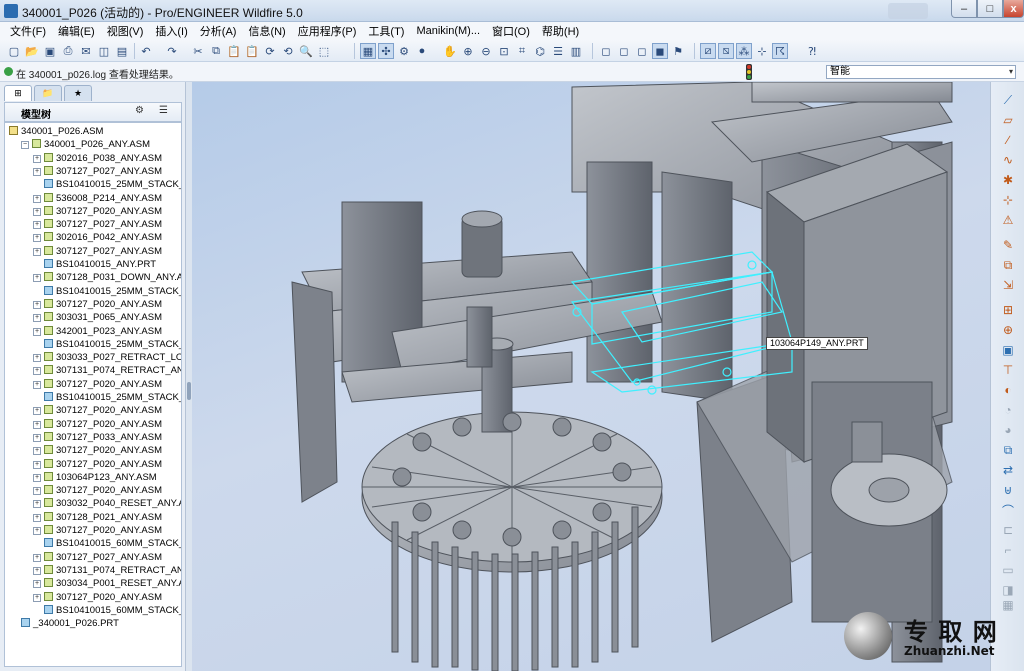  Describe the element at coordinates (97, 437) in the screenshot. I see `tree-row: +307127_P033_ANY.ASM` at that location.